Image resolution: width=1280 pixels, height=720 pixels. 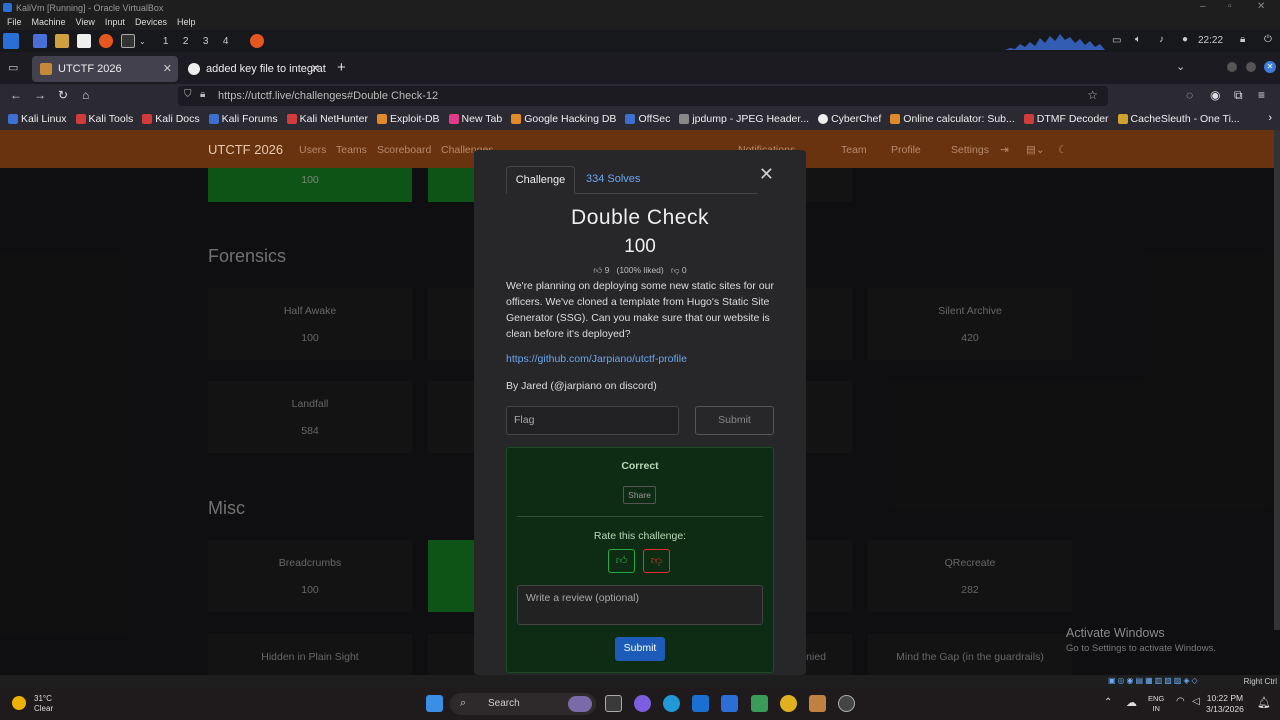 I want to click on flag-submit-button: Submit, so click(x=734, y=420).